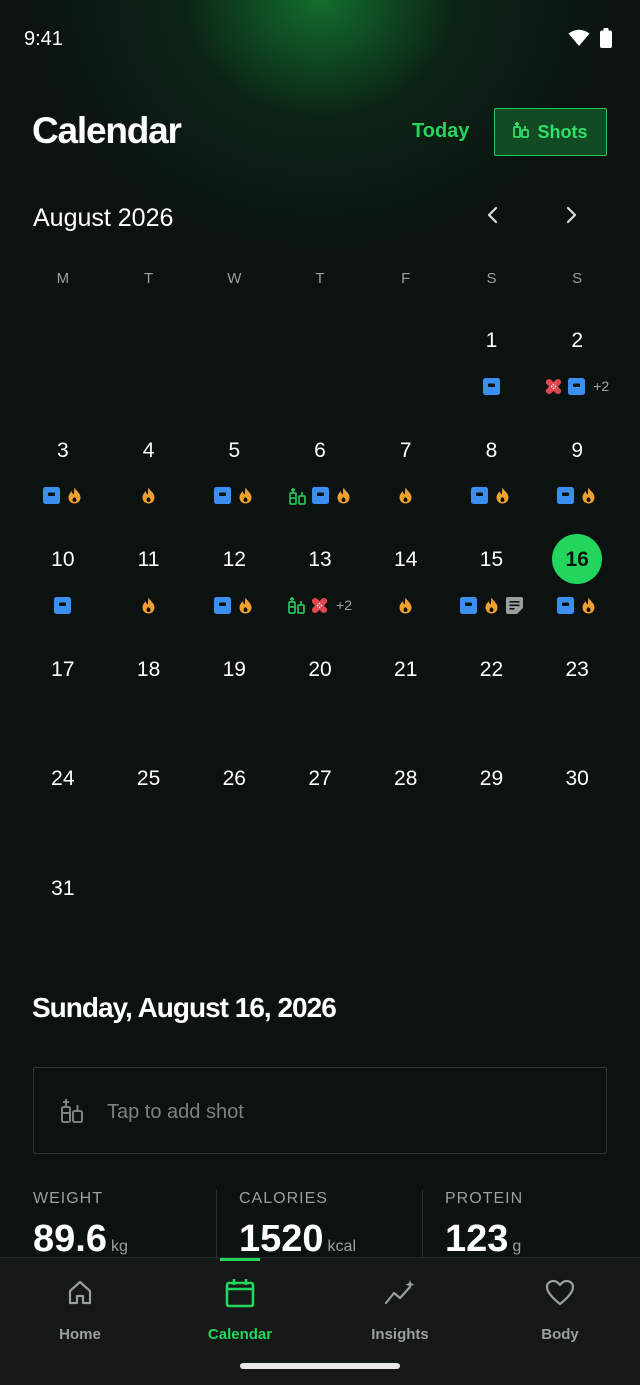 The height and width of the screenshot is (1385, 640). I want to click on calendar-week-row: 24 25 26 27 28 29 30, so click(320, 810).